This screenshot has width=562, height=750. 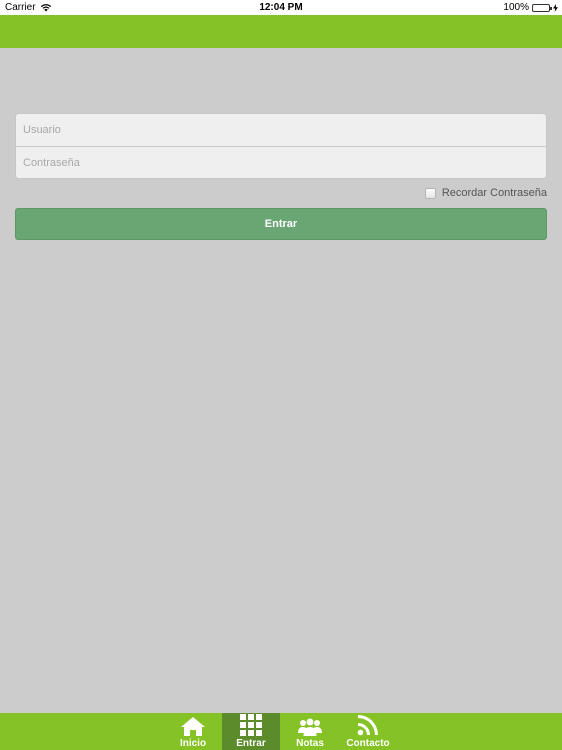 I want to click on tab-label: Notas, so click(x=310, y=743).